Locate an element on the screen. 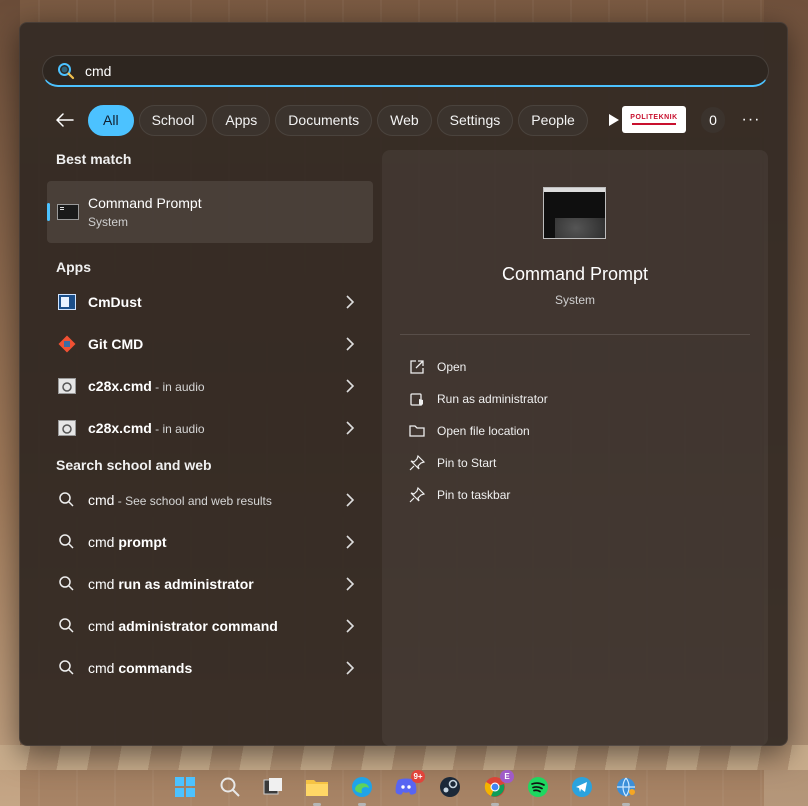 The width and height of the screenshot is (808, 806). open-external-icon is located at coordinates (417, 367).